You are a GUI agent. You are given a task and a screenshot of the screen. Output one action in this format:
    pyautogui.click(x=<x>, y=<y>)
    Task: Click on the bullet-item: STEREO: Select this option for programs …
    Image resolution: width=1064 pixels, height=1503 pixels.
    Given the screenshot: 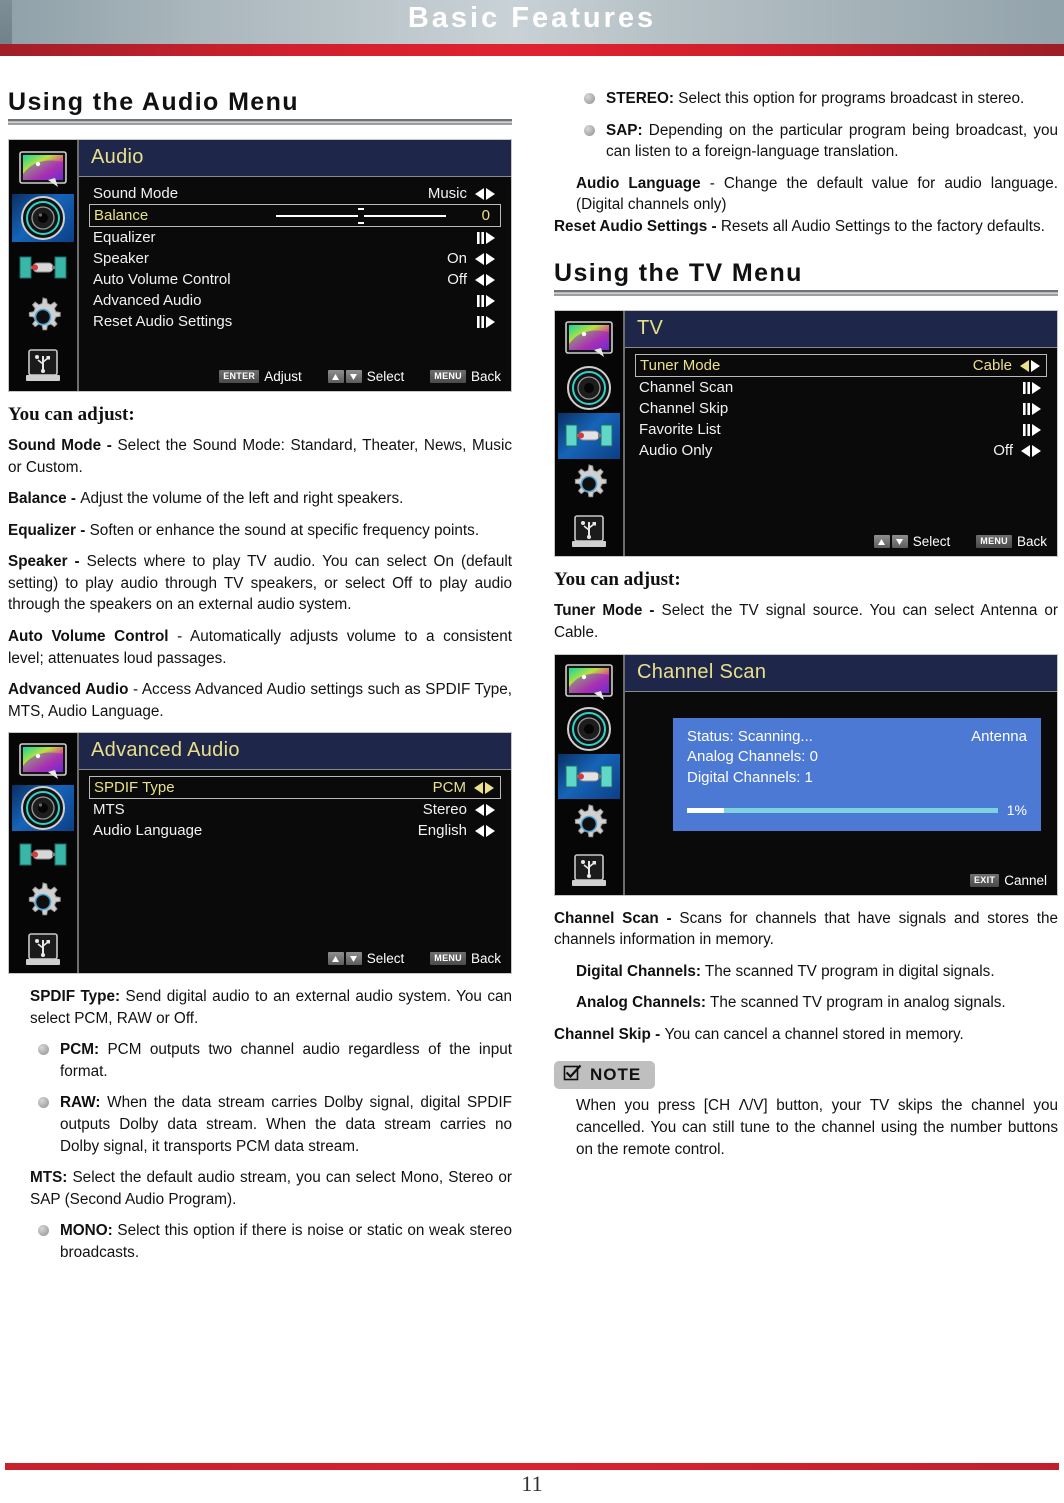 What is the action you would take?
    pyautogui.click(x=817, y=99)
    